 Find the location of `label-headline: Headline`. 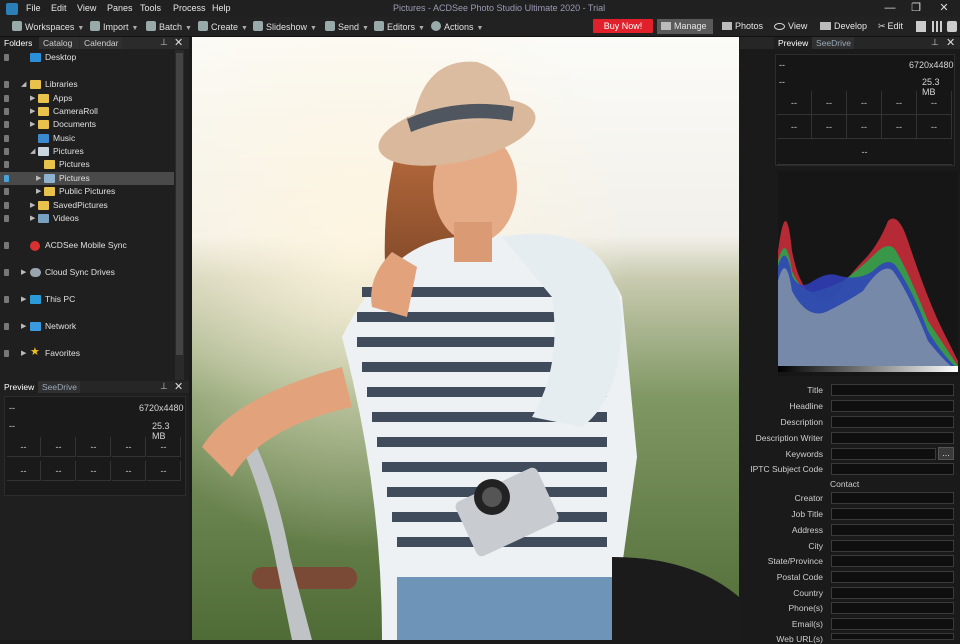

label-headline: Headline is located at coordinates (806, 406).